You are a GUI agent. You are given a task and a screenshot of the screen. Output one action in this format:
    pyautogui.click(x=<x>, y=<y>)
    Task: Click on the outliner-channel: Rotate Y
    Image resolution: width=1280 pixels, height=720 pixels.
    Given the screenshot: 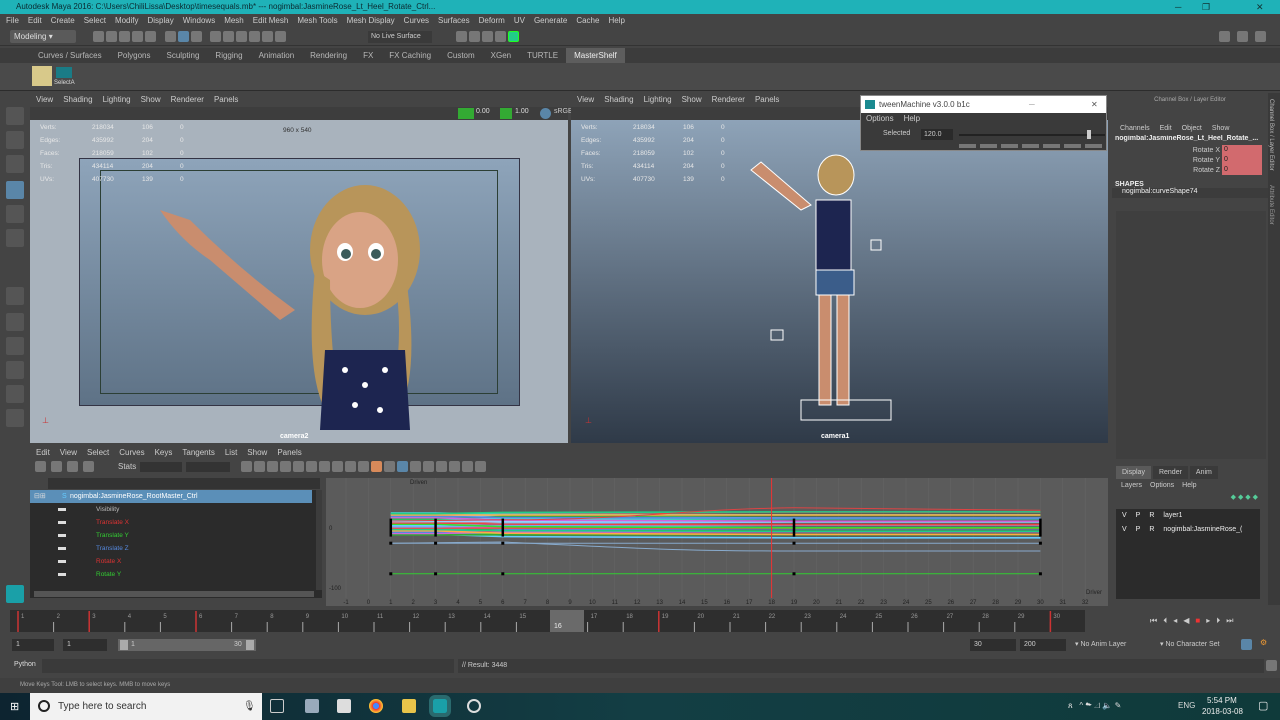 What is the action you would take?
    pyautogui.click(x=176, y=574)
    